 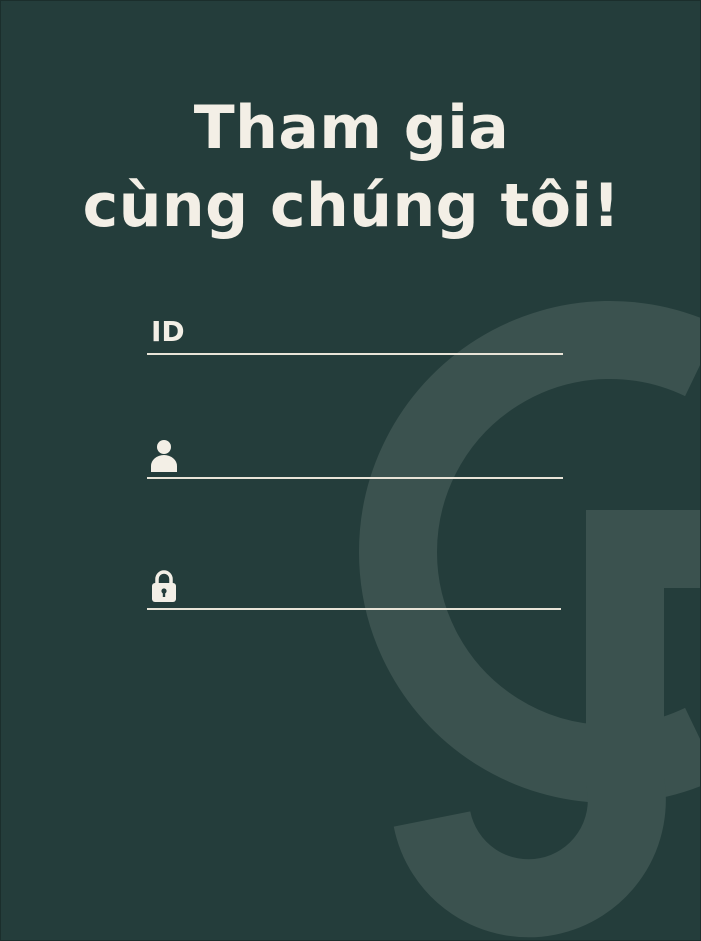 What do you see at coordinates (351, 128) in the screenshot?
I see `page-title-line-1: Tham gia` at bounding box center [351, 128].